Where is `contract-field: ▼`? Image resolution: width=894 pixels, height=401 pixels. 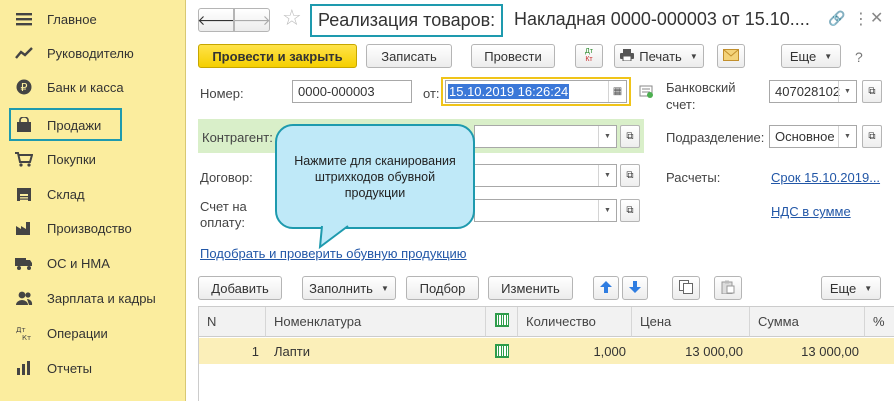 contract-field: ▼ is located at coordinates (545, 175).